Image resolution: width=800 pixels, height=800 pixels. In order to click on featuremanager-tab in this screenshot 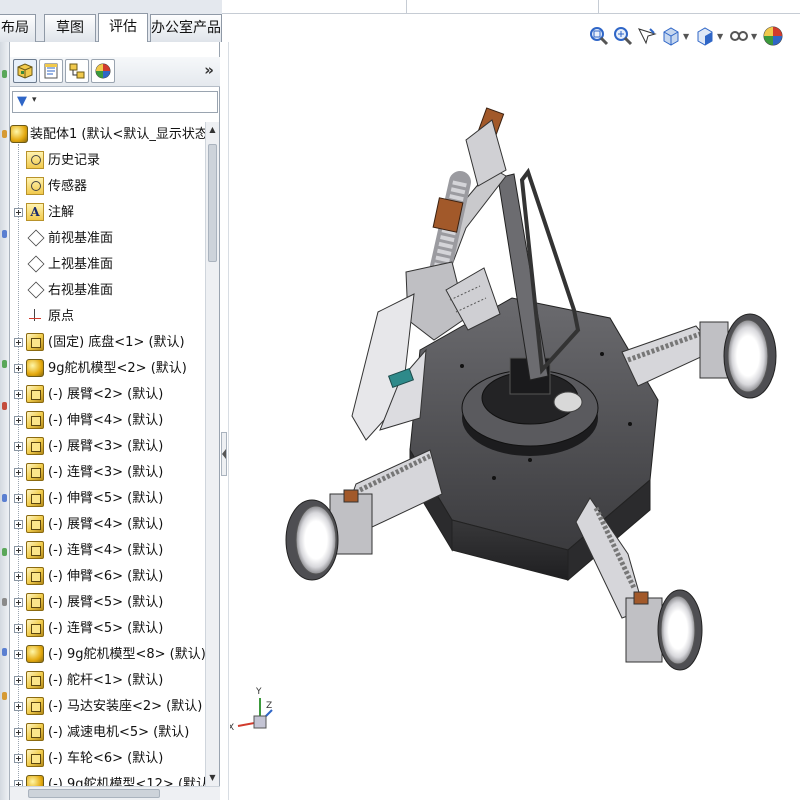, I will do `click(25, 71)`.